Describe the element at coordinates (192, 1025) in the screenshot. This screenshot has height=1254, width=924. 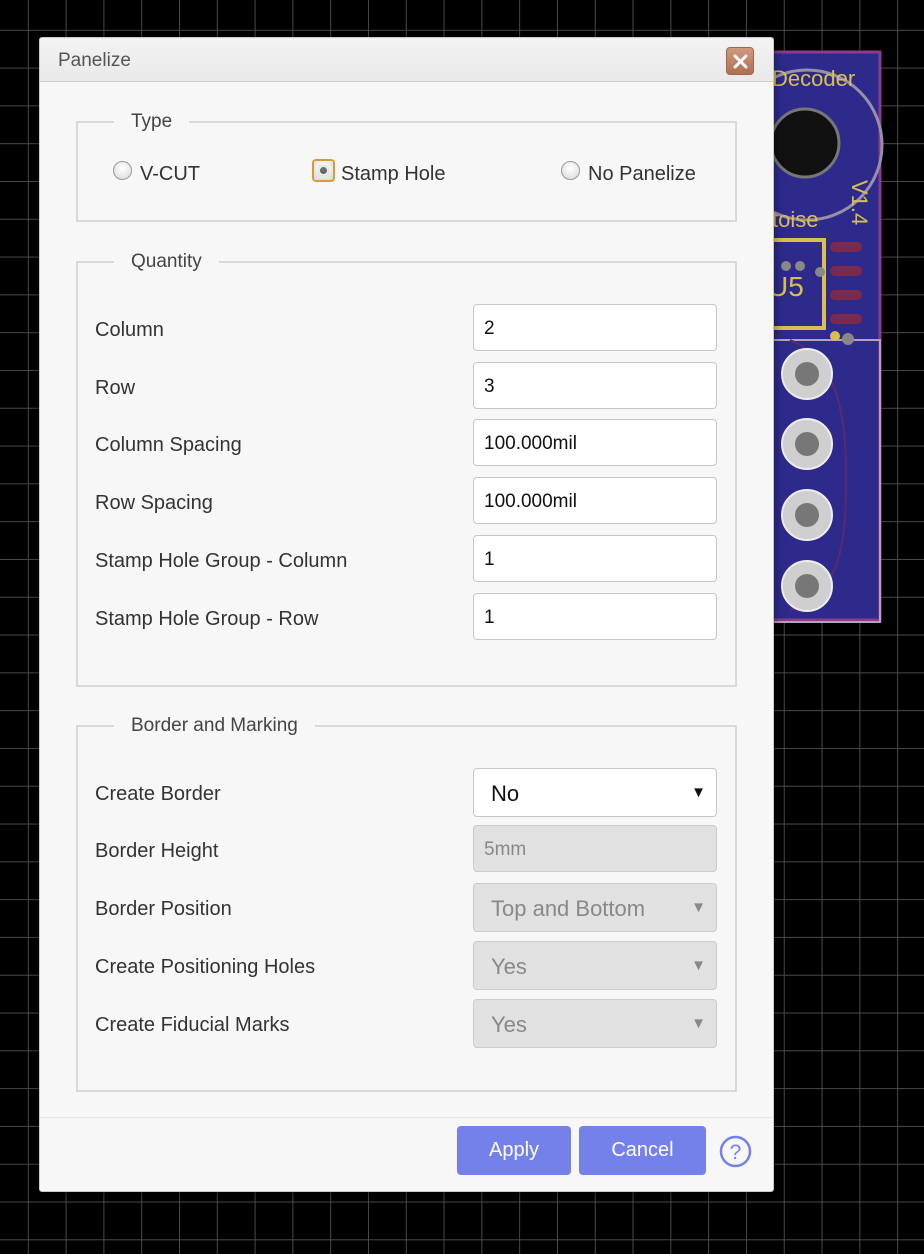
I see `fiducial-marks-label: Create Fiducial Marks` at that location.